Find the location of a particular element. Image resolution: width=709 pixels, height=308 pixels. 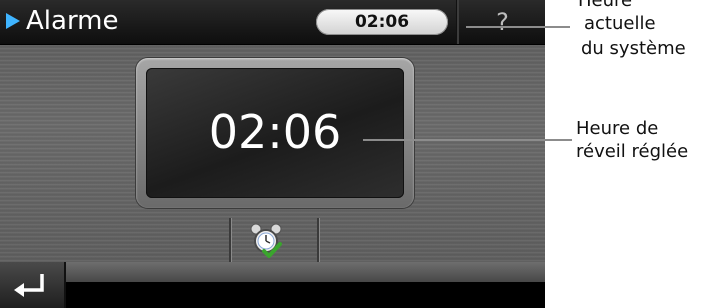

page-title: Alarme is located at coordinates (72, 21).